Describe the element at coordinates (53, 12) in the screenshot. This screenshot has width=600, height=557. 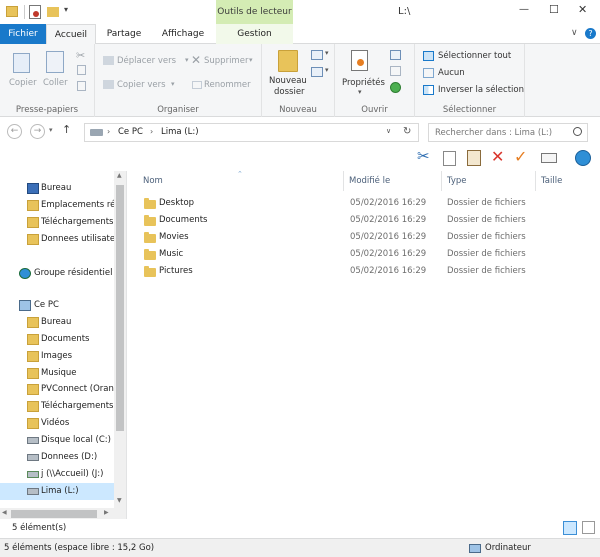
I see `new-folder-qat-icon` at that location.